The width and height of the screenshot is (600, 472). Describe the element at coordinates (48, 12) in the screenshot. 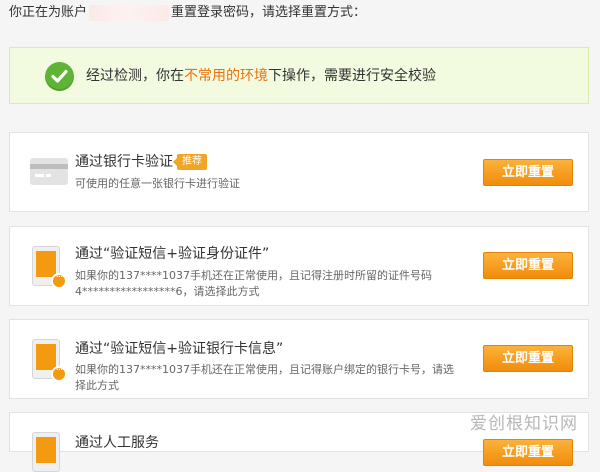

I see `header-prefix: 你正在为账户` at that location.